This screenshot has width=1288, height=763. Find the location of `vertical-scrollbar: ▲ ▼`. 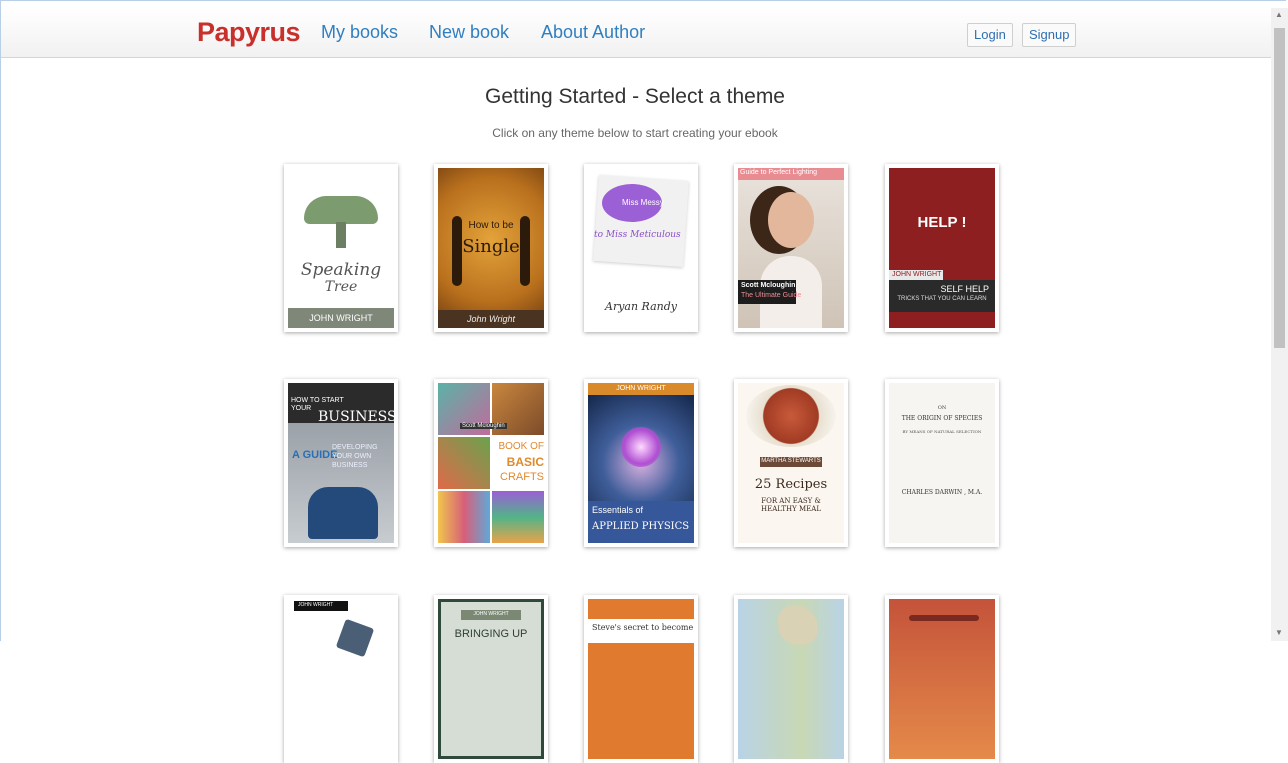

vertical-scrollbar: ▲ ▼ is located at coordinates (1279, 324).